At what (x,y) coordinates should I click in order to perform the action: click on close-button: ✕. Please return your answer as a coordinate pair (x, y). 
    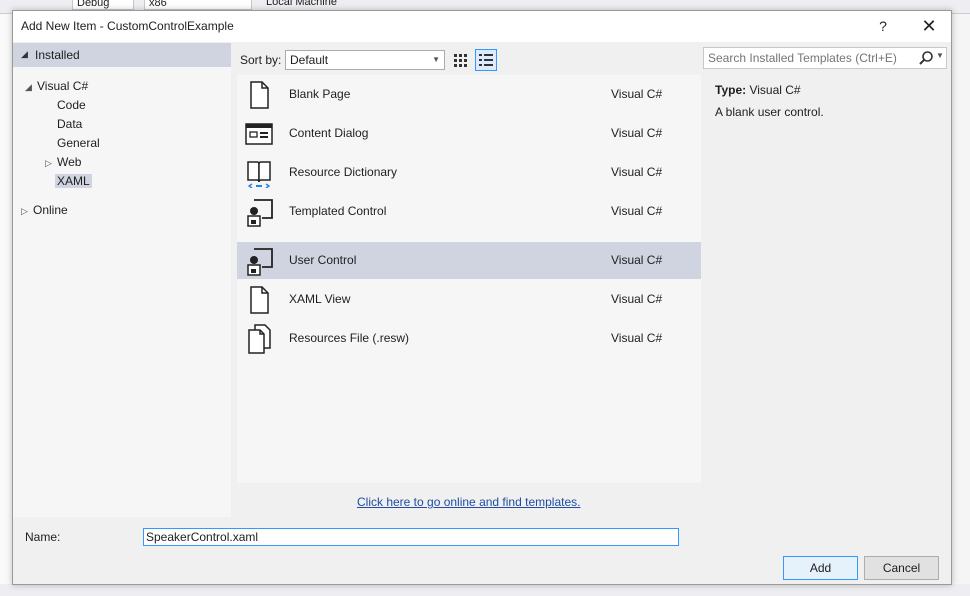
    Looking at the image, I should click on (929, 26).